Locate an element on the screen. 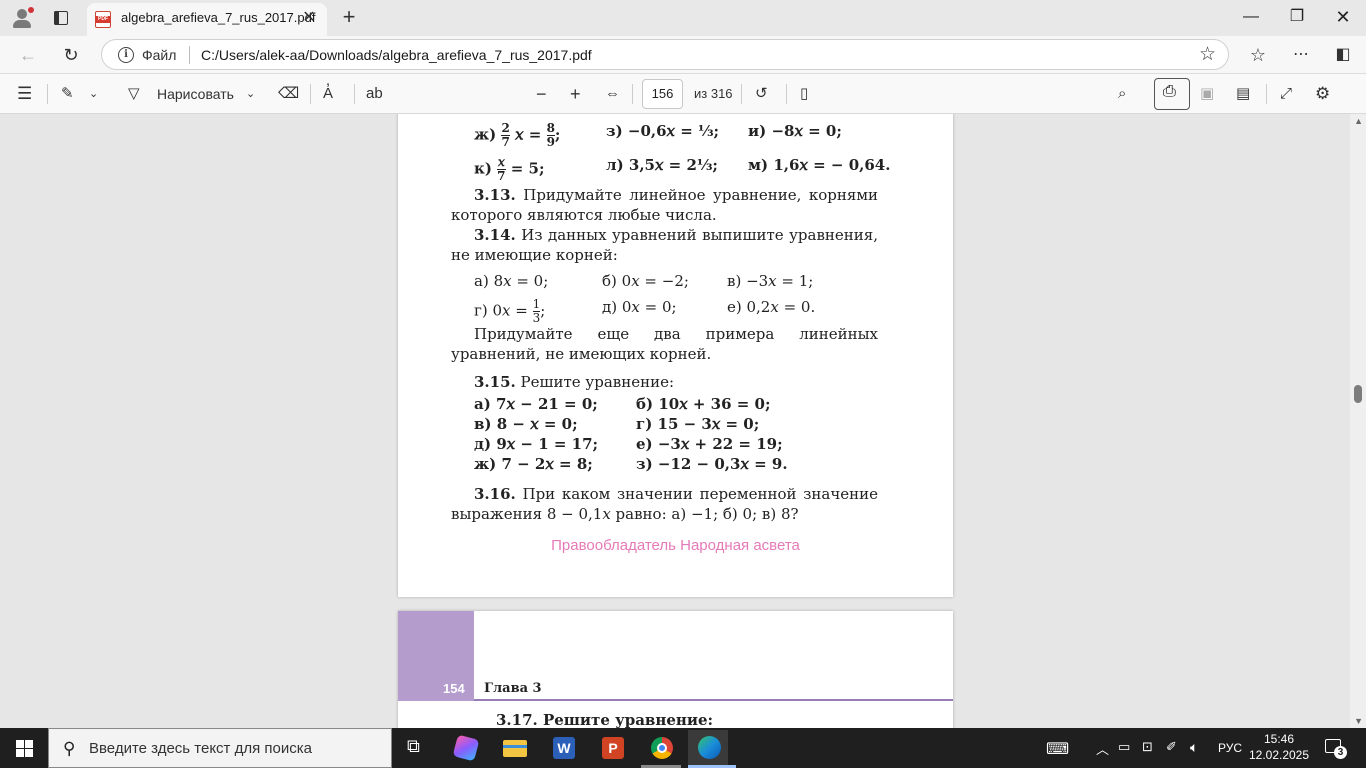 The height and width of the screenshot is (768, 1366). tab-title: algebra_arefieva_7_rus_2017.pdf is located at coordinates (218, 17).